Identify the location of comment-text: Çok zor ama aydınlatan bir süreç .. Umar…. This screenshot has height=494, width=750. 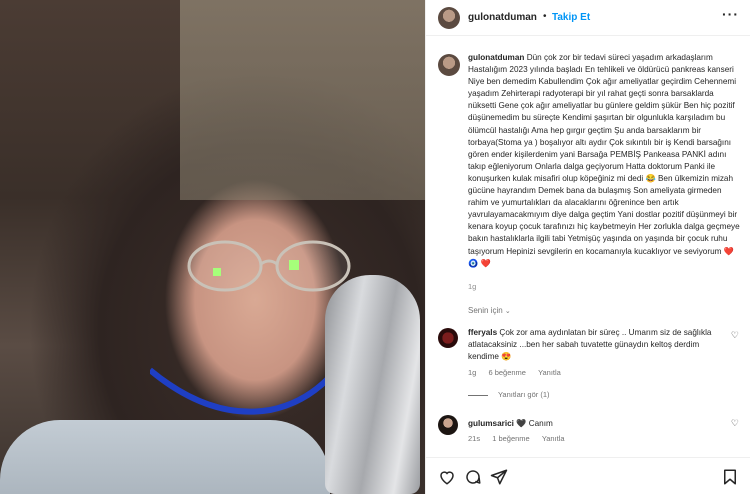
(590, 345).